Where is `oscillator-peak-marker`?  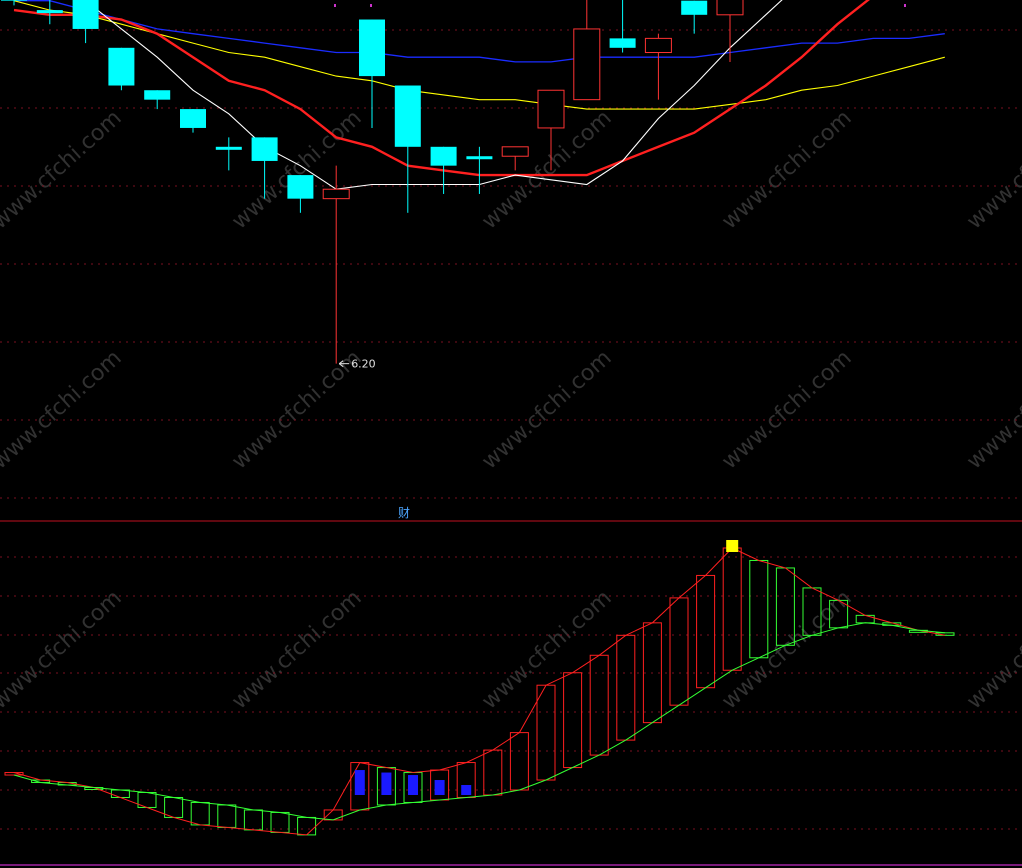
oscillator-peak-marker is located at coordinates (732, 546).